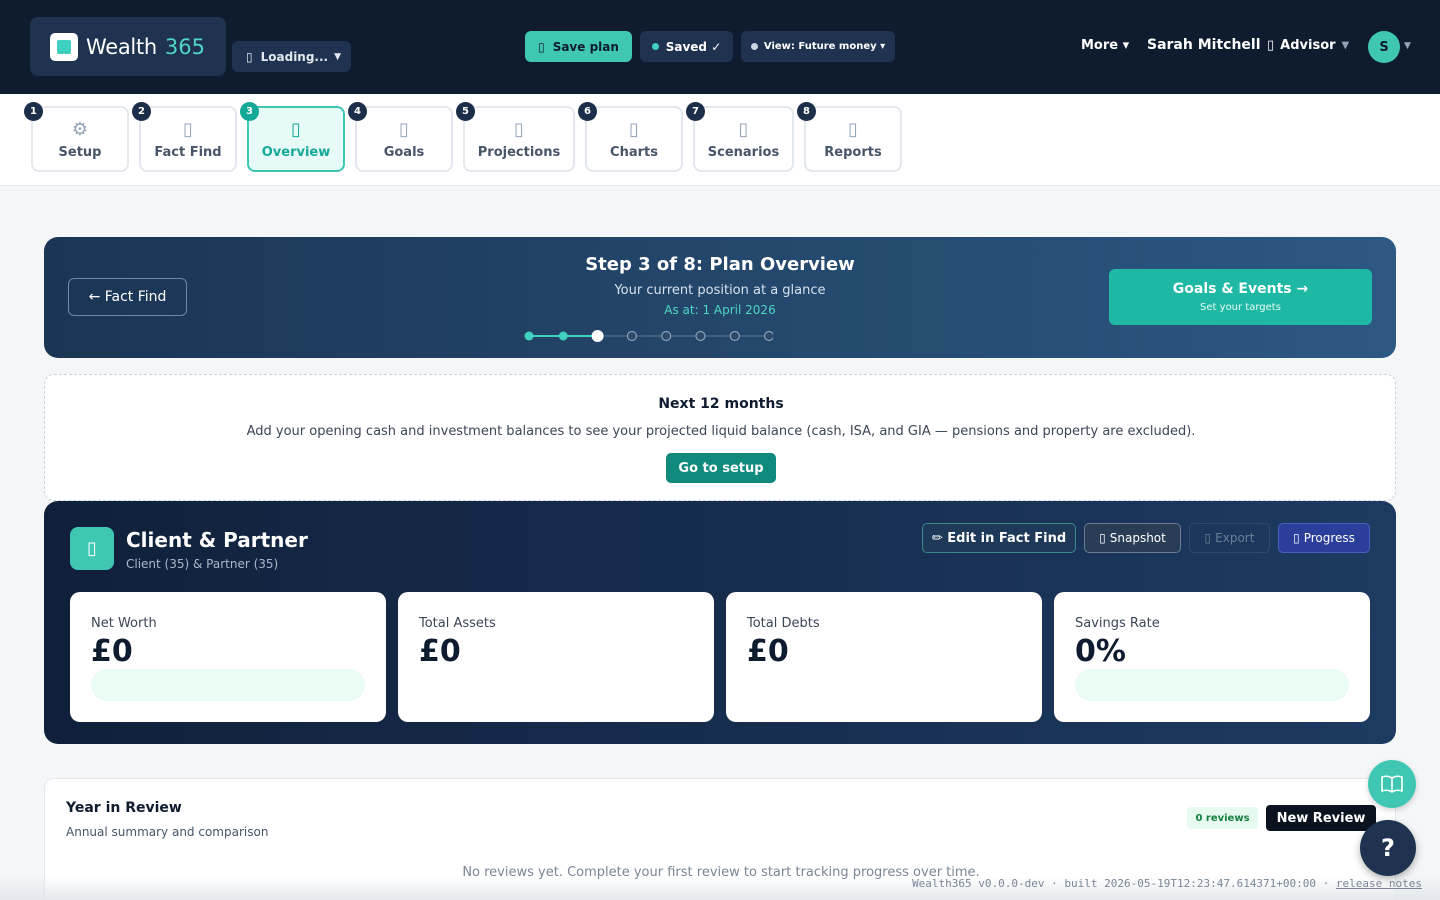  What do you see at coordinates (1329, 538) in the screenshot?
I see `progress-label: Progress` at bounding box center [1329, 538].